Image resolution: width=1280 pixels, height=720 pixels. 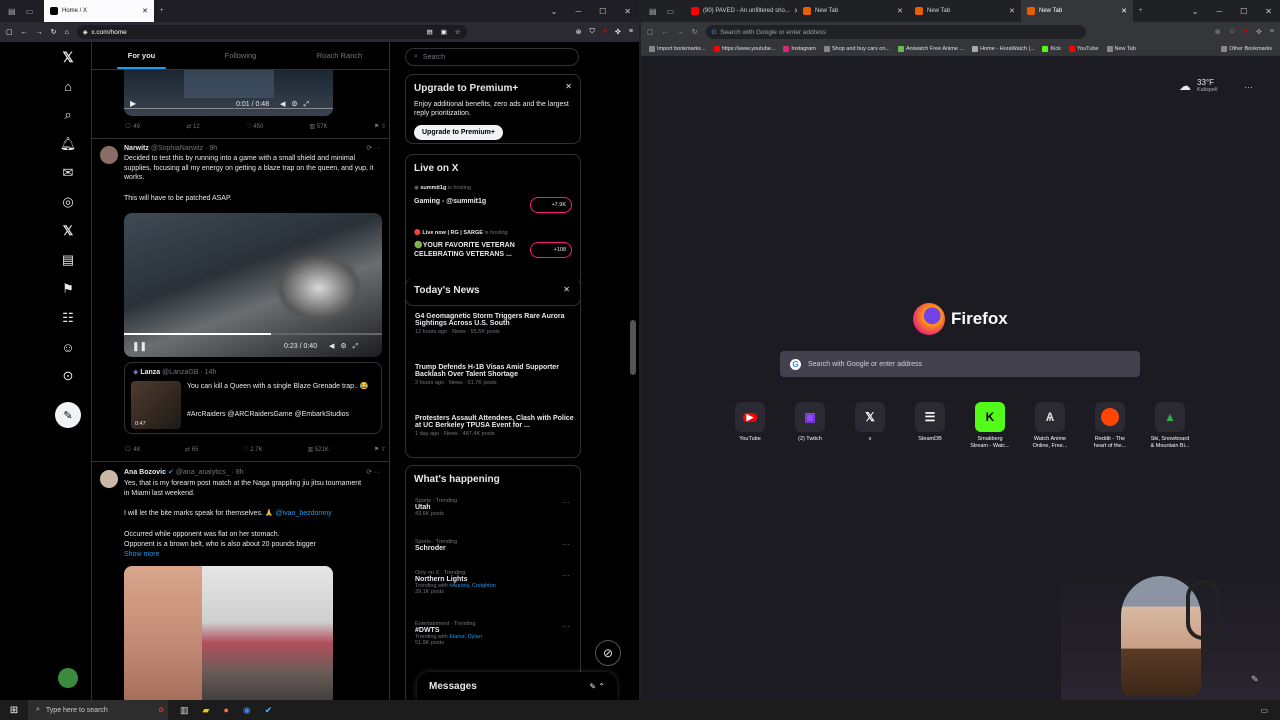 What do you see at coordinates (163, 633) in the screenshot?
I see `forearm-photo` at bounding box center [163, 633].